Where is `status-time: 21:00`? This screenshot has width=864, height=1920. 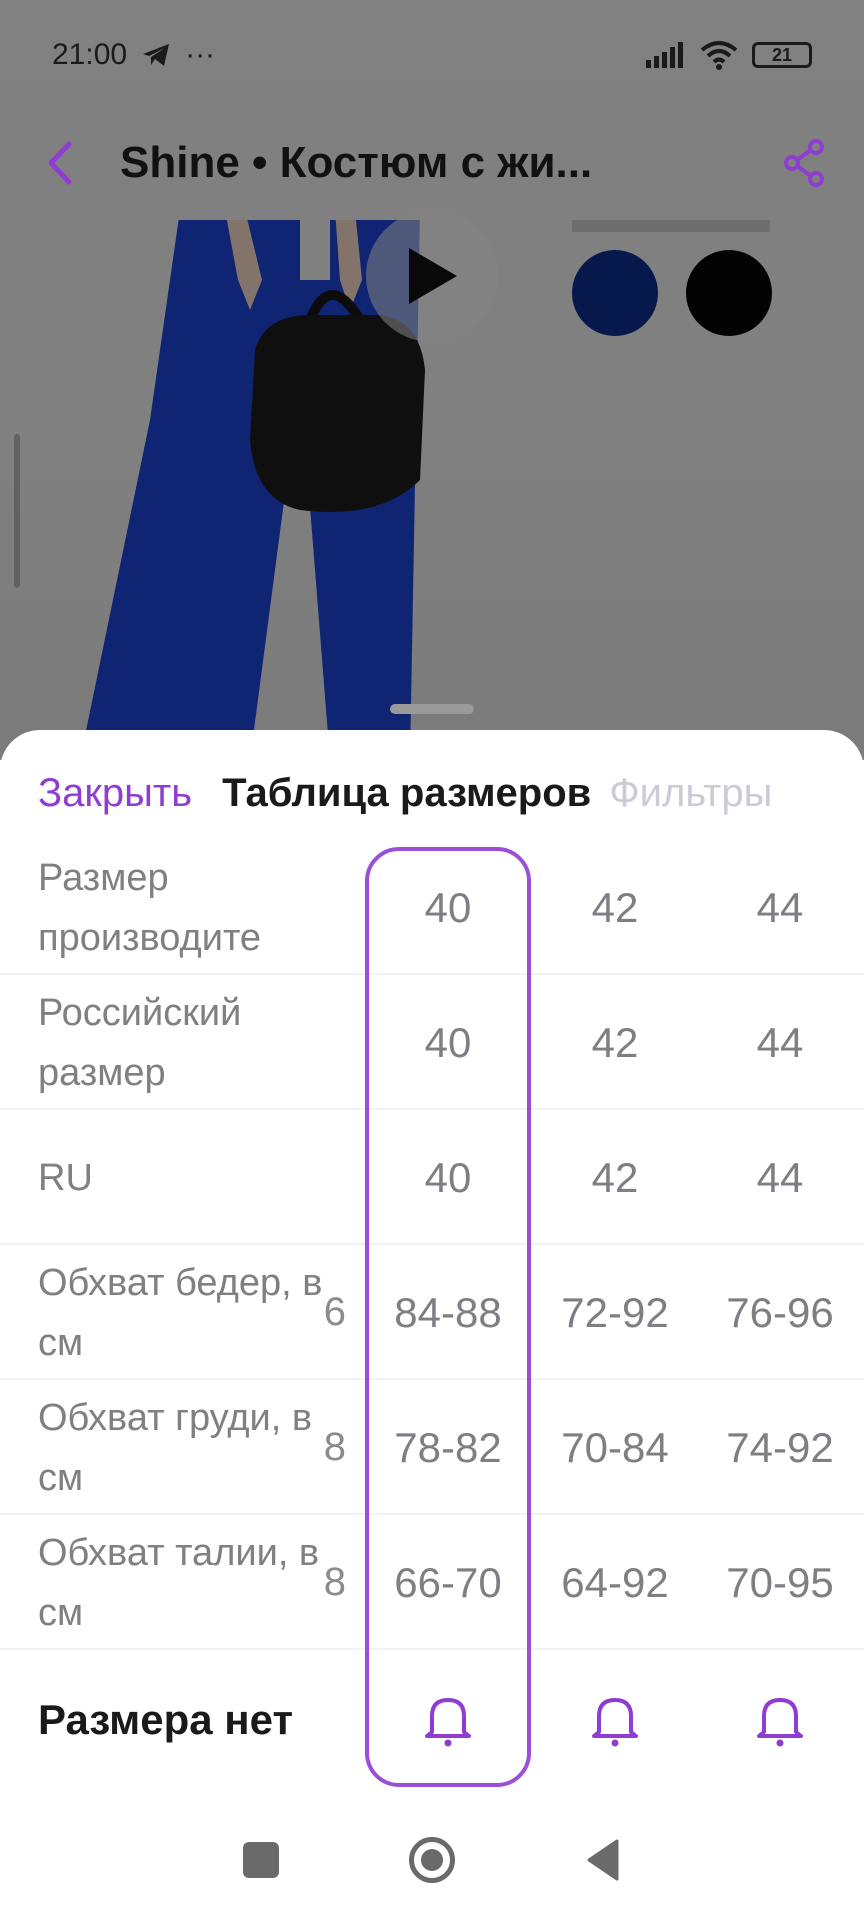 status-time: 21:00 is located at coordinates (90, 54).